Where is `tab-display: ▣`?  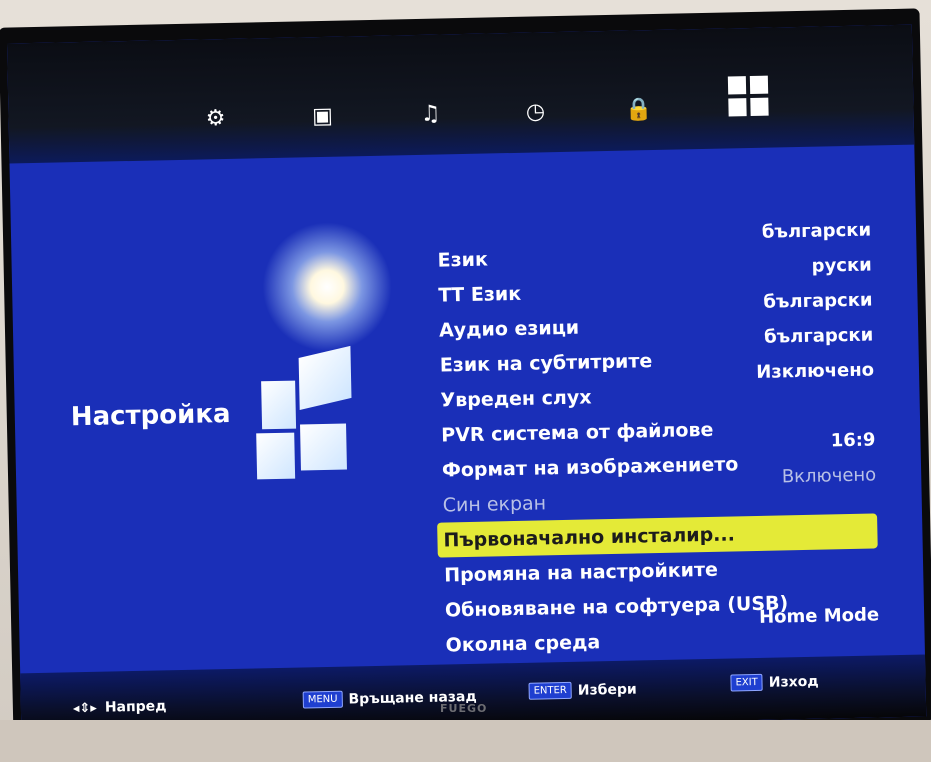 tab-display: ▣ is located at coordinates (322, 116).